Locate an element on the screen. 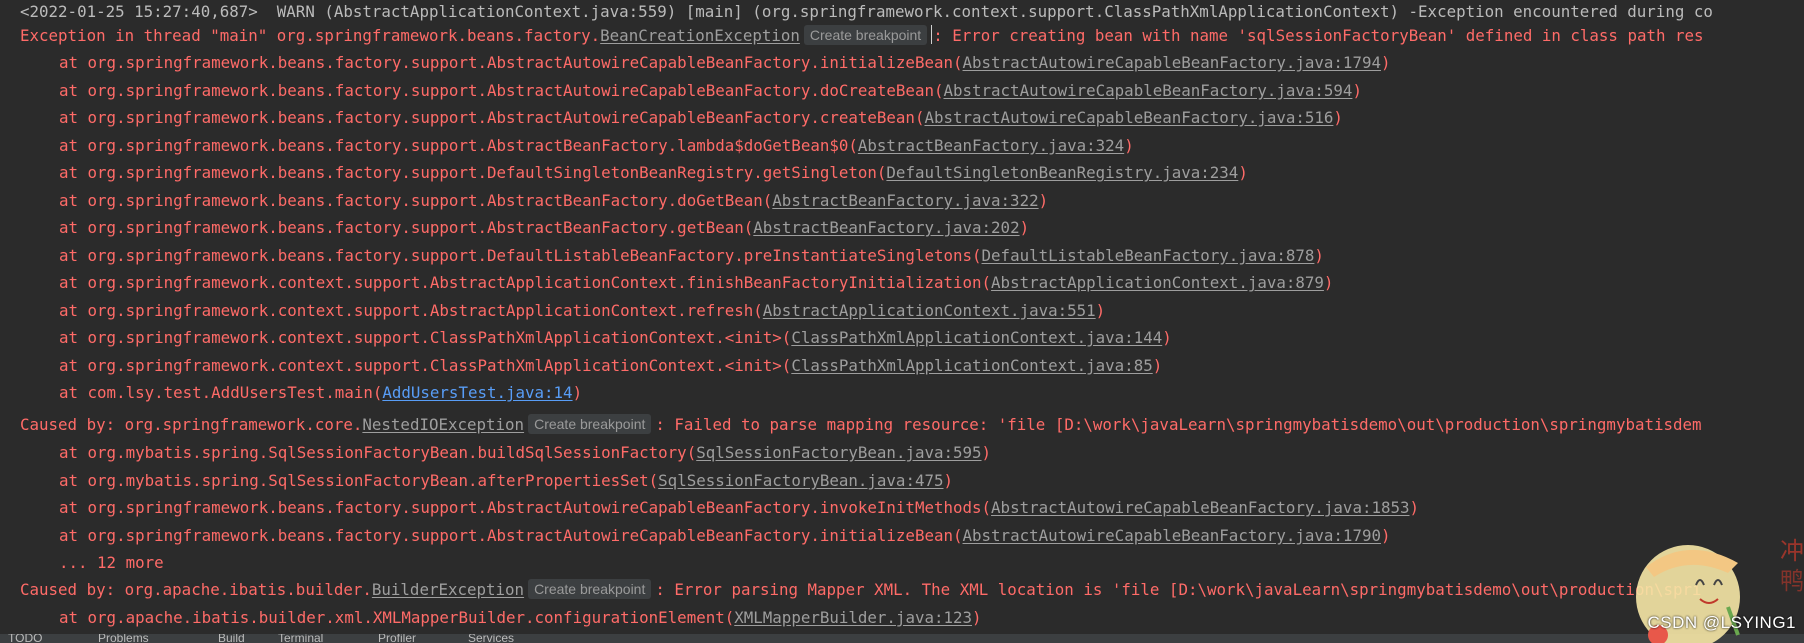  source-file-link: AddUsersTest.java:14 is located at coordinates (477, 392).